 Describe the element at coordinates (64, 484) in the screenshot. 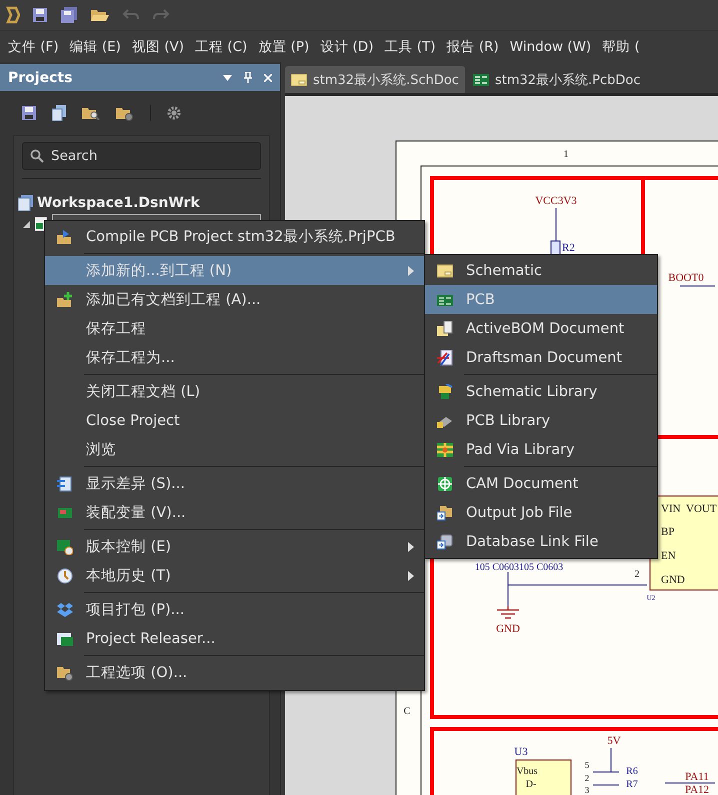

I see `compare-icon` at that location.